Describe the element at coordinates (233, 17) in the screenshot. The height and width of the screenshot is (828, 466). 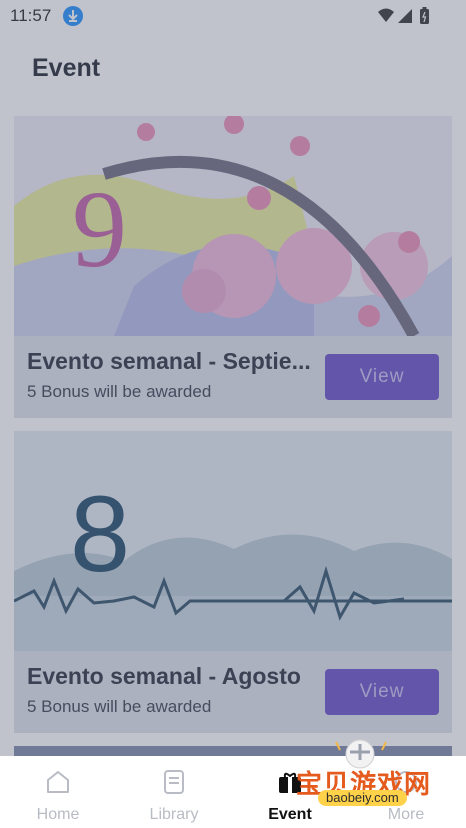
I see `status-bar: 11:57` at that location.